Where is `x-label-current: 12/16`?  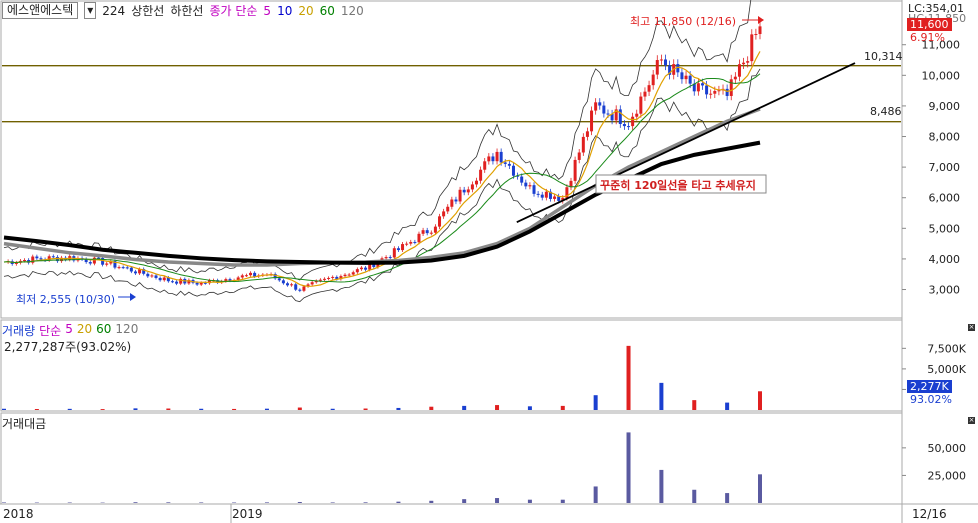
x-label-current: 12/16 is located at coordinates (929, 514).